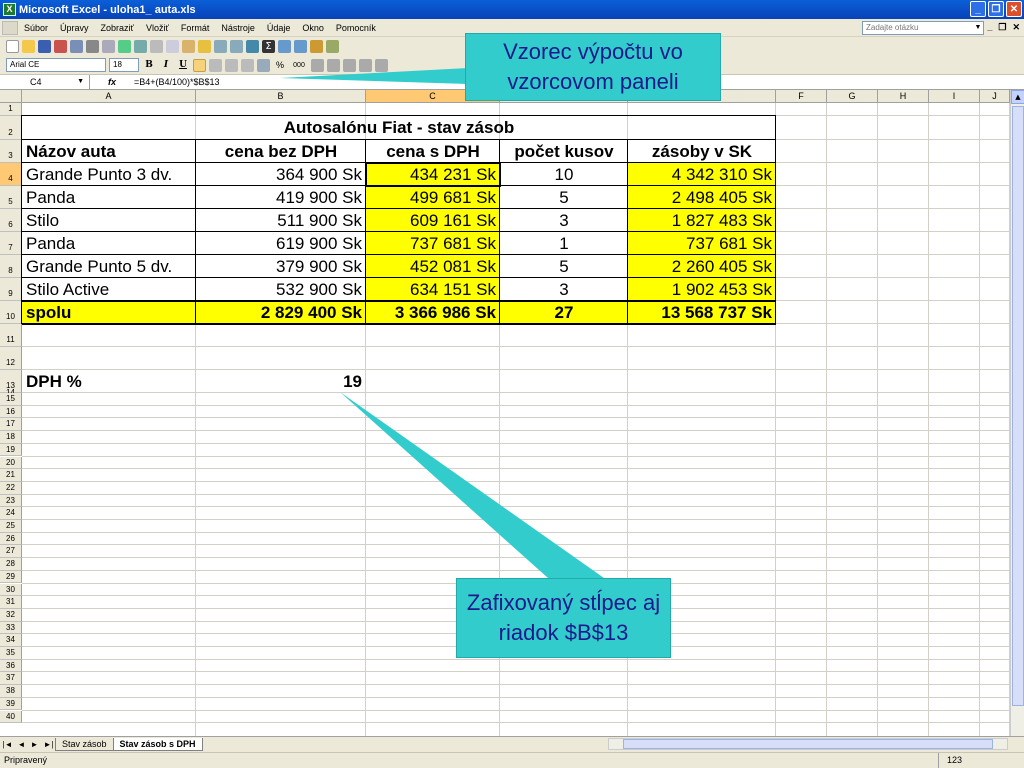 Image resolution: width=1024 pixels, height=768 pixels. Describe the element at coordinates (11, 679) in the screenshot. I see `row-header: 37` at that location.